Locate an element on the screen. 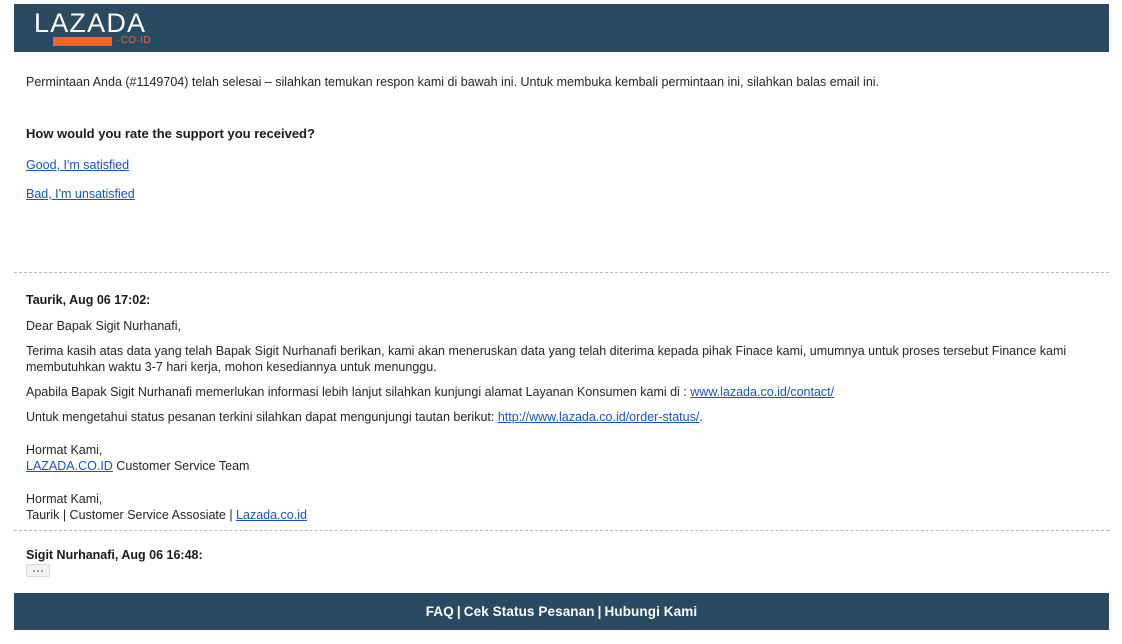 The image size is (1122, 644). signature-1-line-2: LAZADA.CO.ID Customer Service Team is located at coordinates (565, 466).